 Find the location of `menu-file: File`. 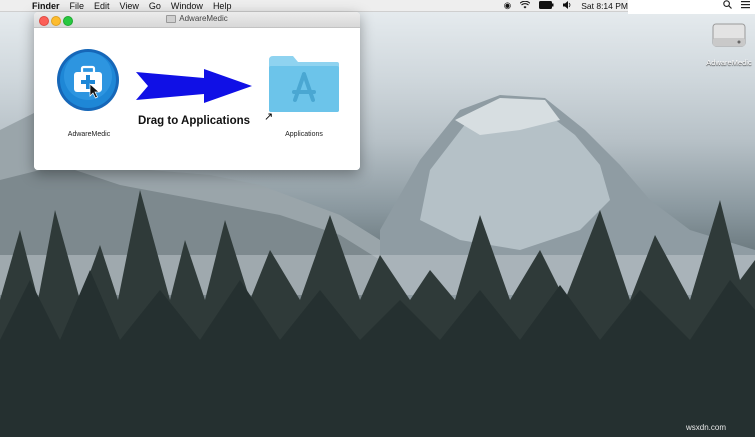

menu-file: File is located at coordinates (77, 6).